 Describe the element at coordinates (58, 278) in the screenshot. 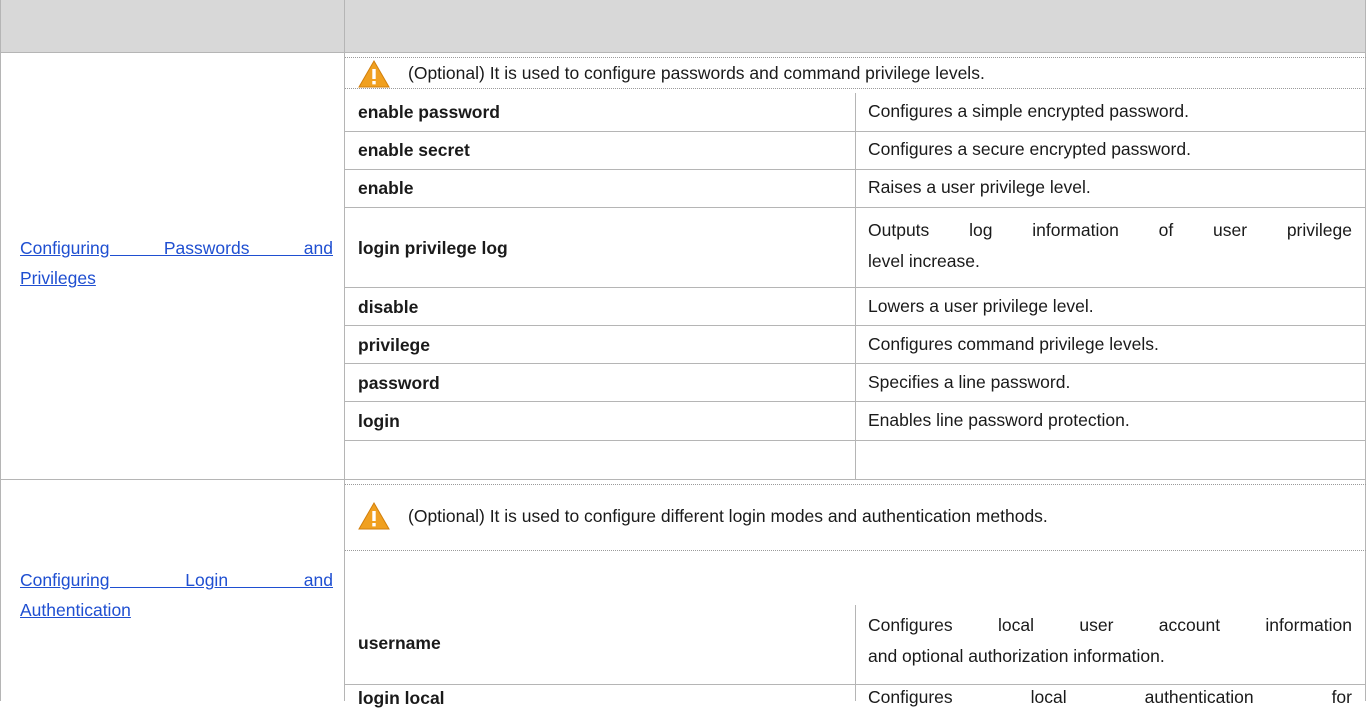

I see `feature-link-line: Privileges` at that location.